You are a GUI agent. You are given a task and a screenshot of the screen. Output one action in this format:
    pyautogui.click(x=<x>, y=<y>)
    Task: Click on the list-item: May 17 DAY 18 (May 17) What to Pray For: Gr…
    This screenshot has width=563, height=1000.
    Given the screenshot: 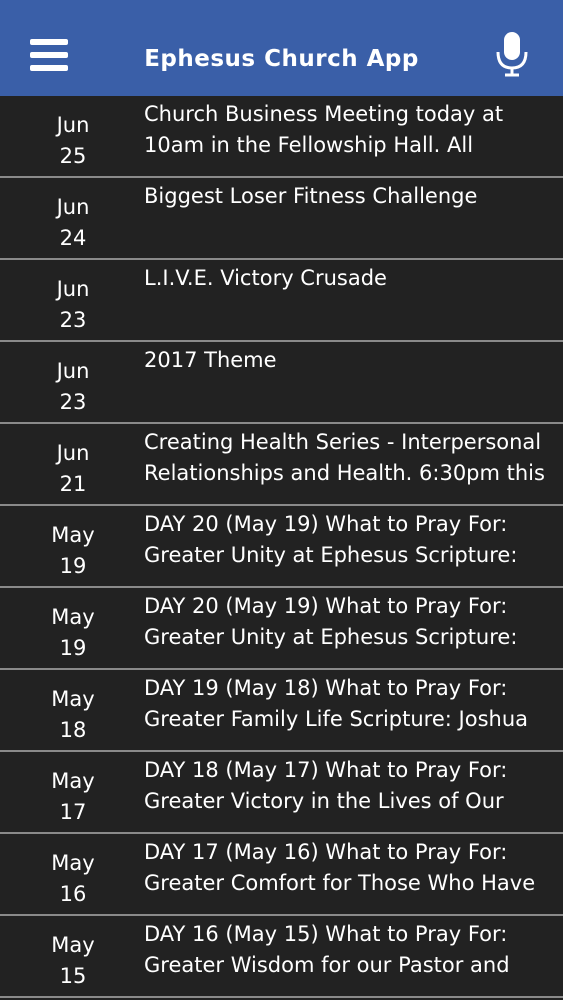 What is the action you would take?
    pyautogui.click(x=281, y=793)
    